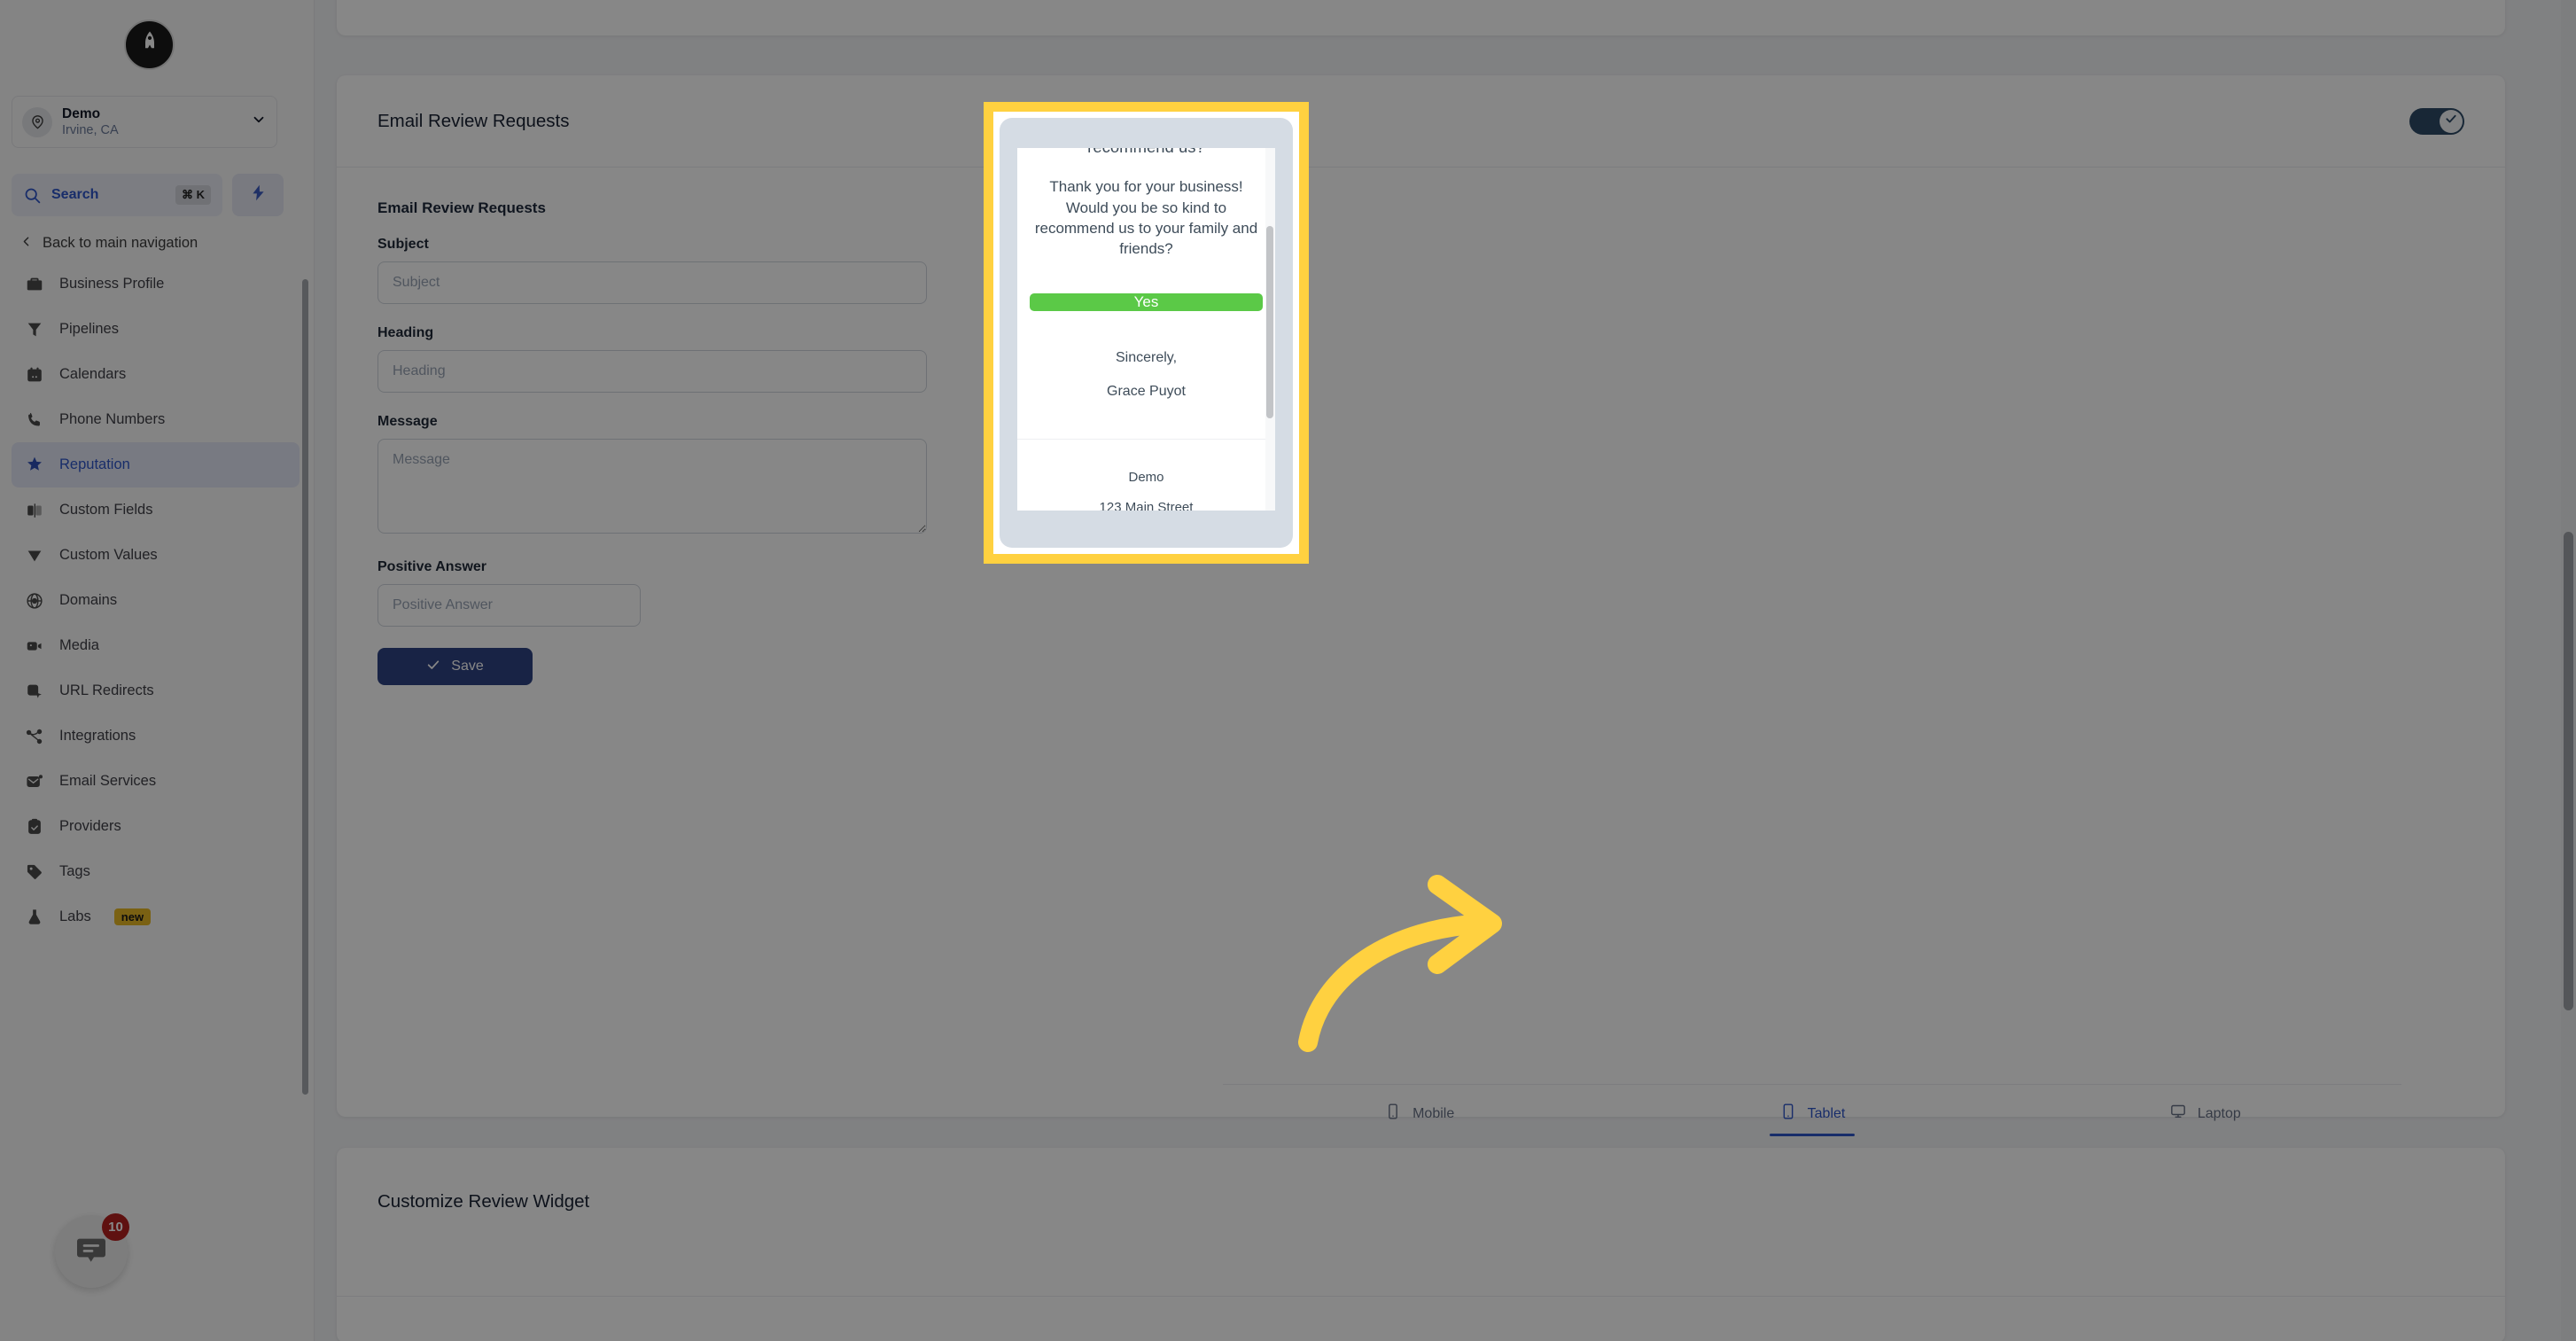 The width and height of the screenshot is (2576, 1341). Describe the element at coordinates (75, 871) in the screenshot. I see `sidebar-item-label: Tags` at that location.